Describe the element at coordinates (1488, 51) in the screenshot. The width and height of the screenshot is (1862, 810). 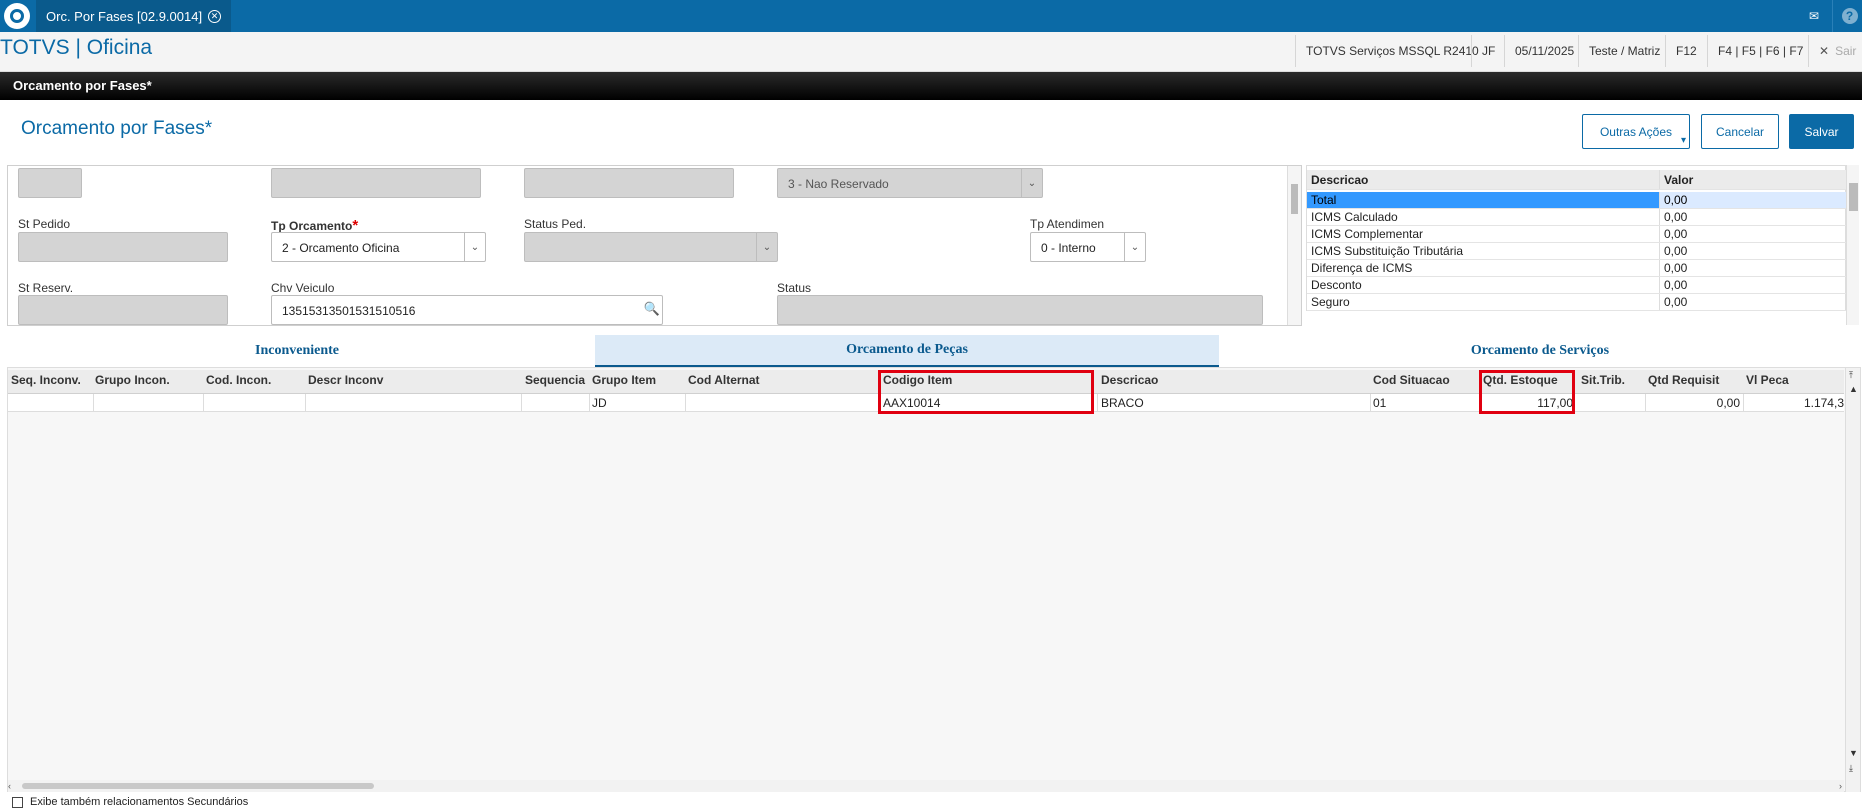
I see `user-info: JF` at that location.